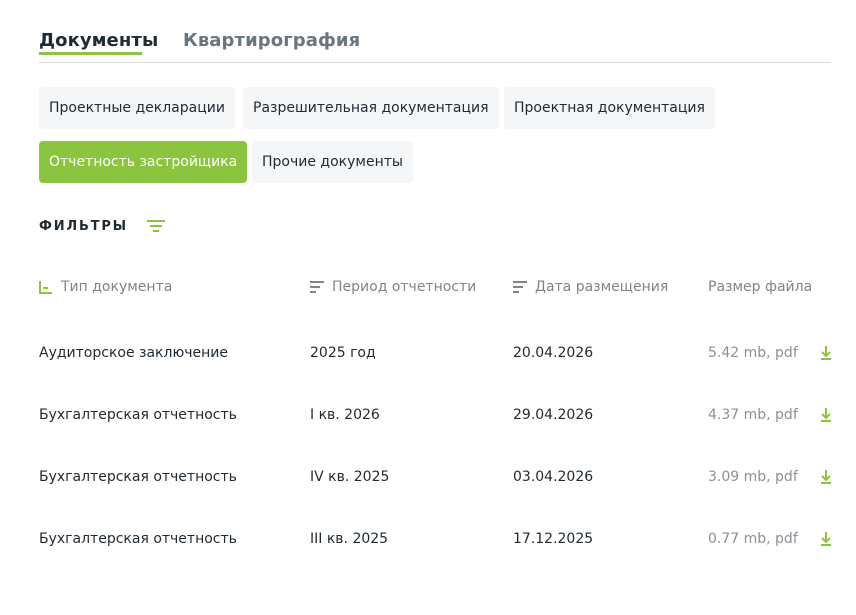  I want to click on tab-documents-label: Документы, so click(99, 40).